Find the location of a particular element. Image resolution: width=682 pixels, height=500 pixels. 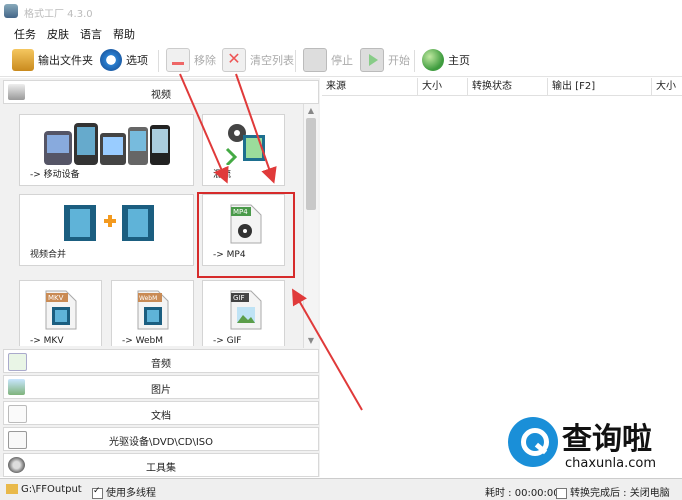

category-video: 视频 is located at coordinates (161, 92).